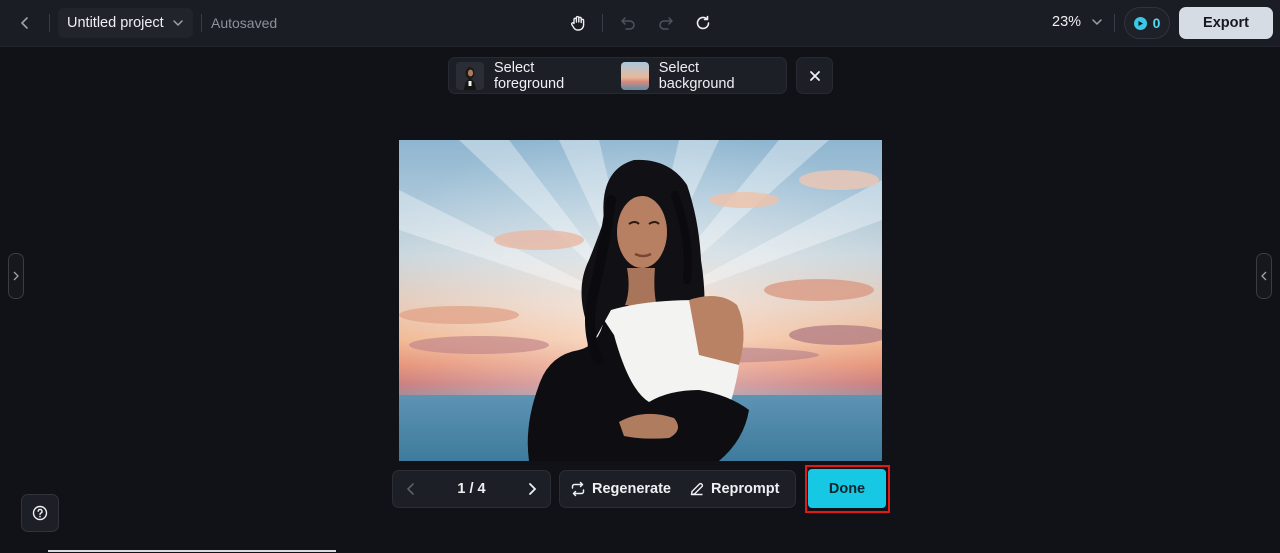  What do you see at coordinates (578, 489) in the screenshot?
I see `repeat-icon` at bounding box center [578, 489].